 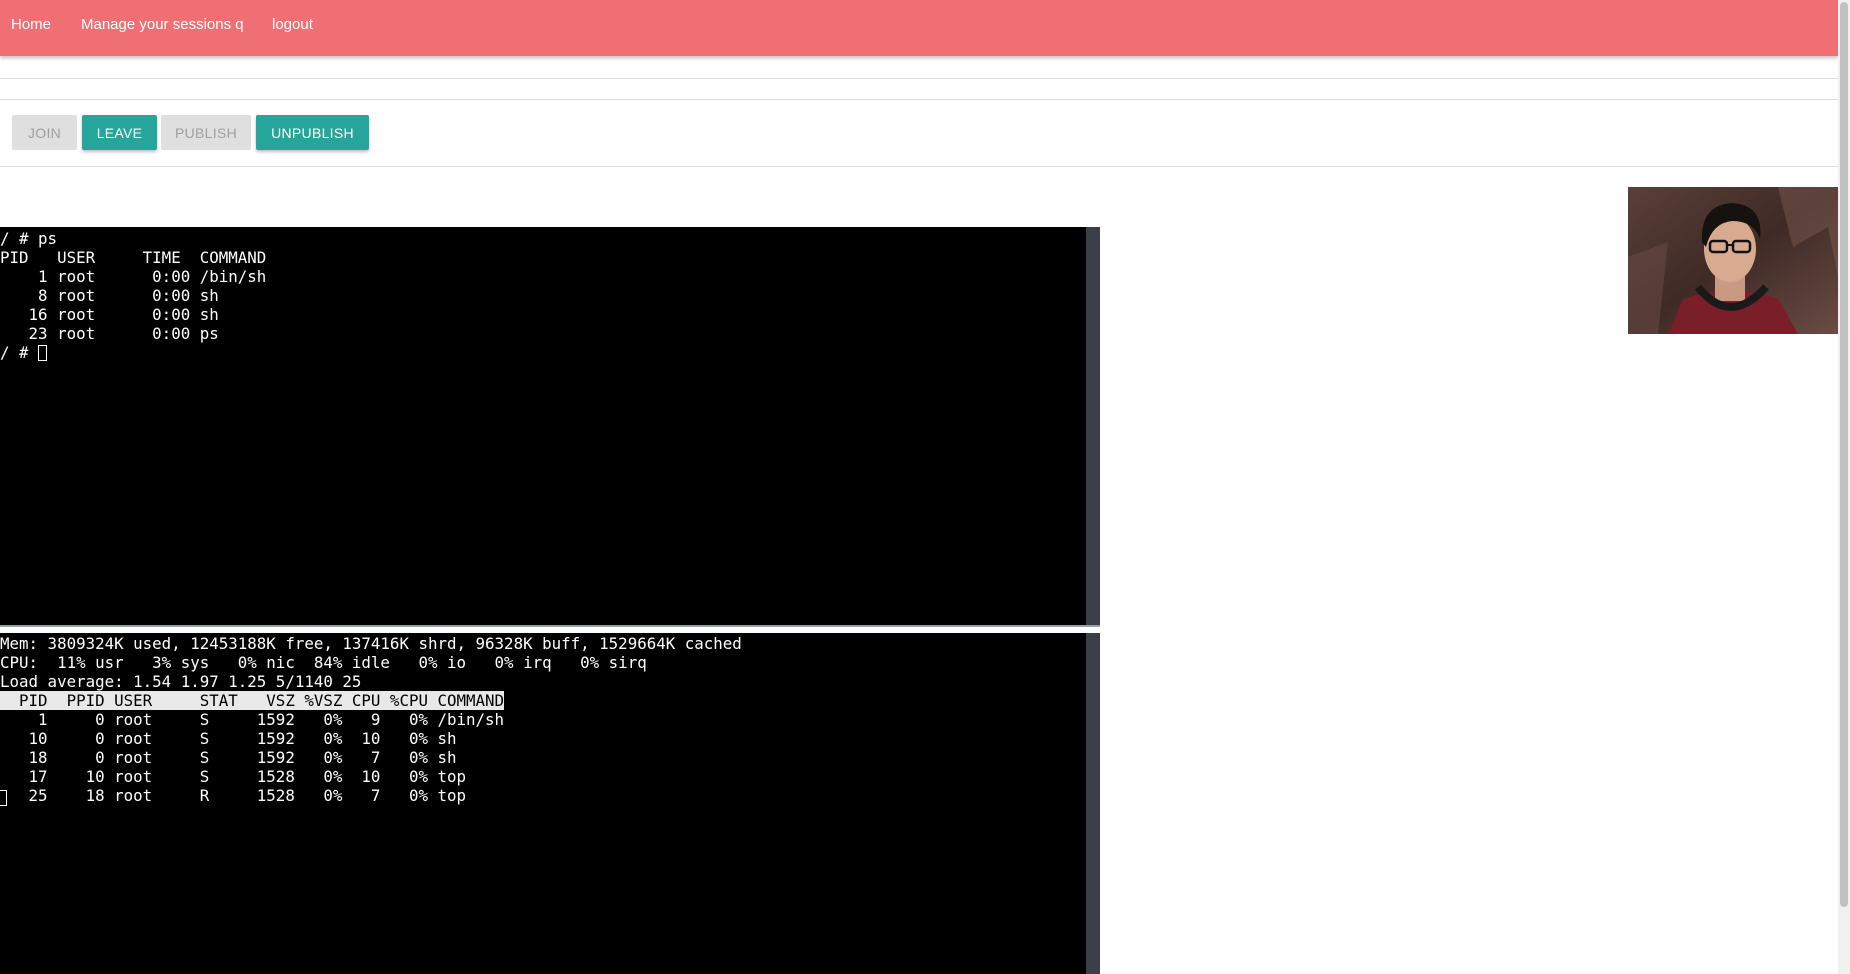 I want to click on leave-button: LEAVE, so click(x=119, y=132).